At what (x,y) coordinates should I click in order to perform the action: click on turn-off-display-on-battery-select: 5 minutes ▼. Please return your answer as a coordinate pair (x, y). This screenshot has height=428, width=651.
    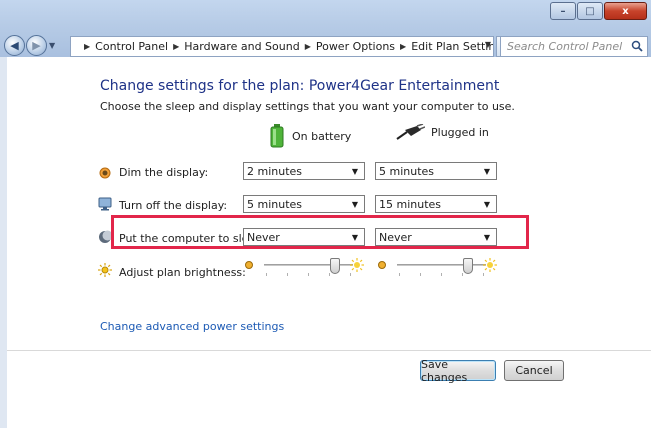
    Looking at the image, I should click on (304, 204).